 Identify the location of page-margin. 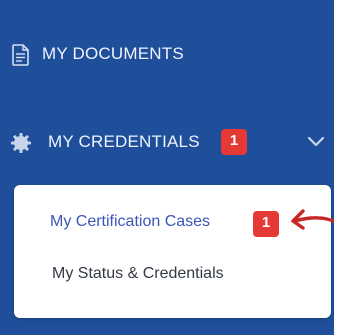
(341, 167).